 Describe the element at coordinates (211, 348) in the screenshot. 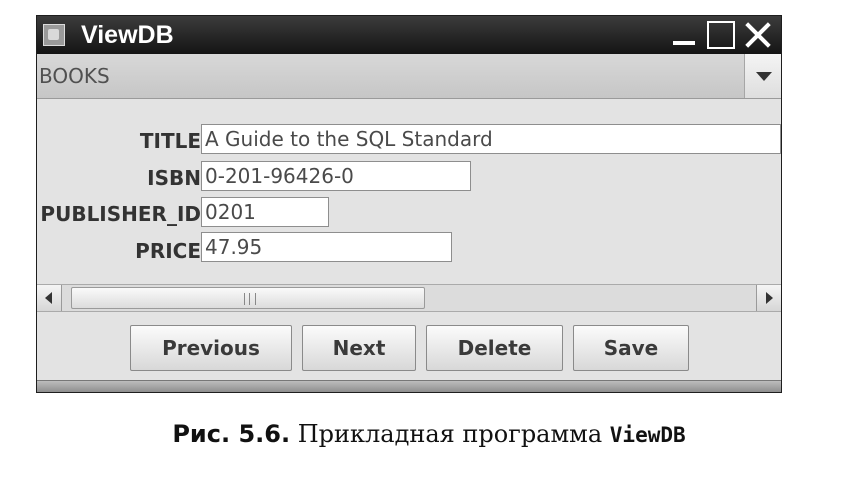

I see `previous-button: Previous` at that location.